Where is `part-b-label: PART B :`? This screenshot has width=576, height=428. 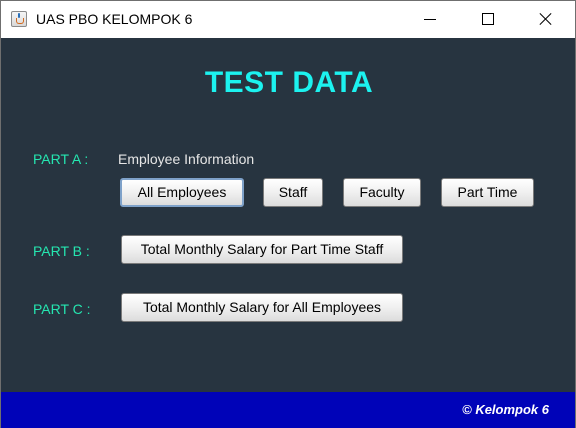 part-b-label: PART B : is located at coordinates (61, 251).